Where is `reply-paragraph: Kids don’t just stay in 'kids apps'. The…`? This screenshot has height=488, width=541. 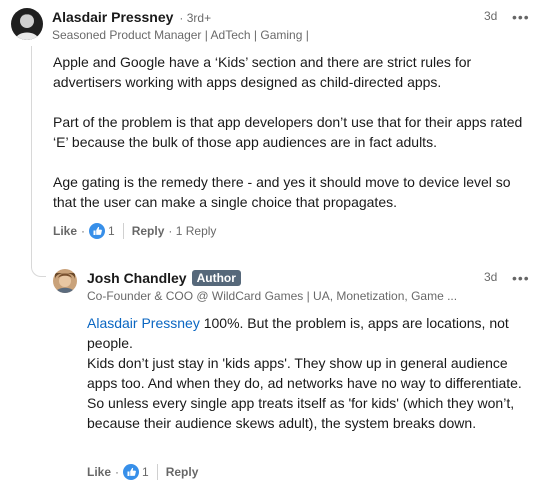 reply-paragraph: Kids don’t just stay in 'kids apps'. The… is located at coordinates (304, 373).